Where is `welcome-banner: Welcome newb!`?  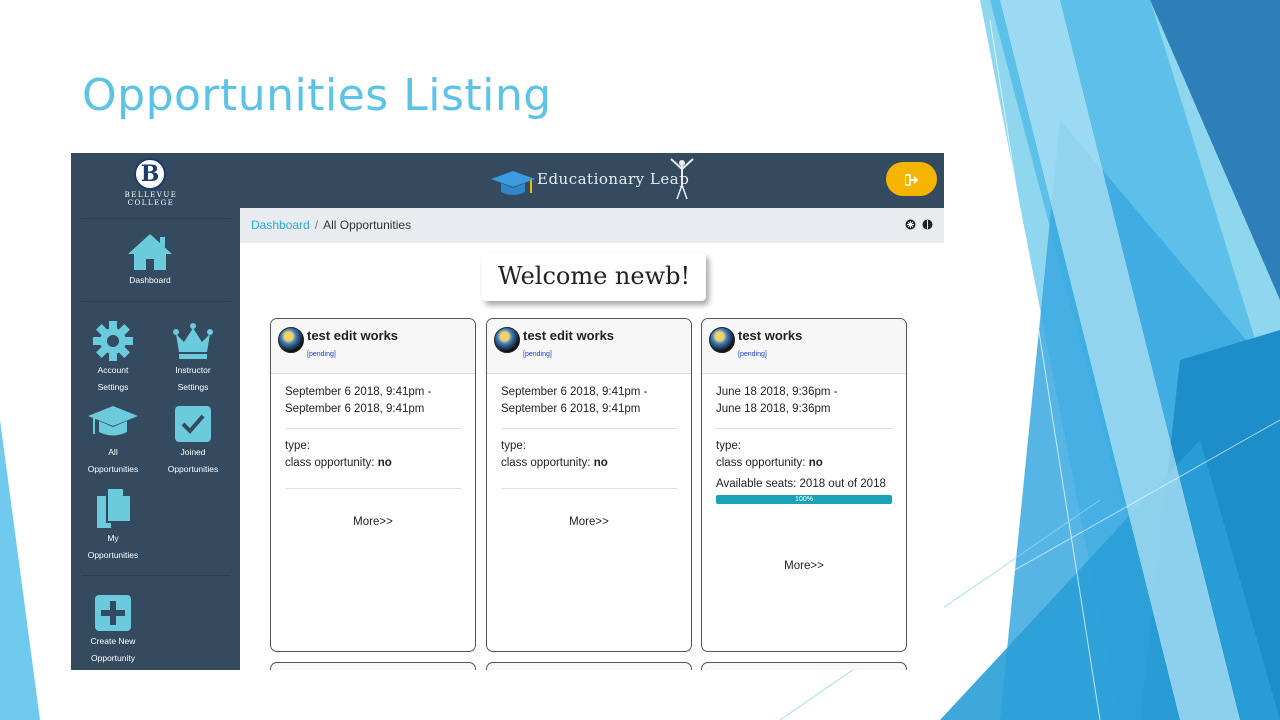 welcome-banner: Welcome newb! is located at coordinates (594, 277).